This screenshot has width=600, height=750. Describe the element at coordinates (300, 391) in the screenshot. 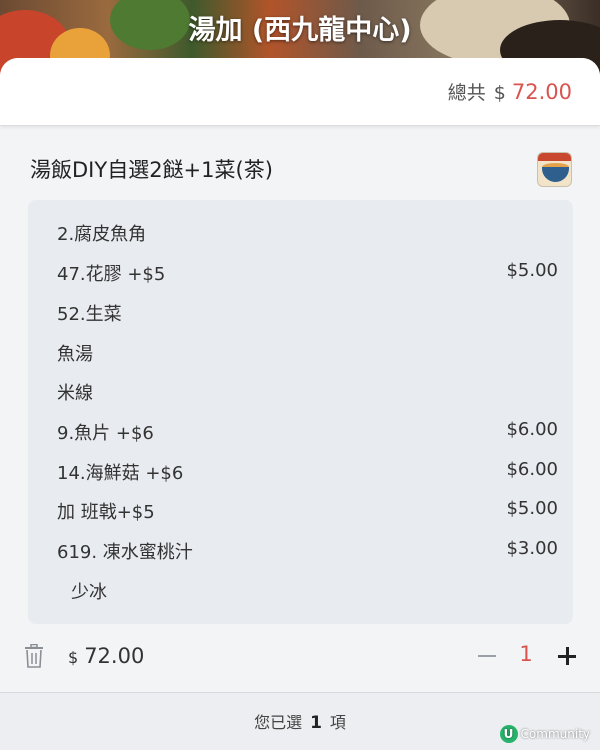

I see `option-row: 米線` at that location.